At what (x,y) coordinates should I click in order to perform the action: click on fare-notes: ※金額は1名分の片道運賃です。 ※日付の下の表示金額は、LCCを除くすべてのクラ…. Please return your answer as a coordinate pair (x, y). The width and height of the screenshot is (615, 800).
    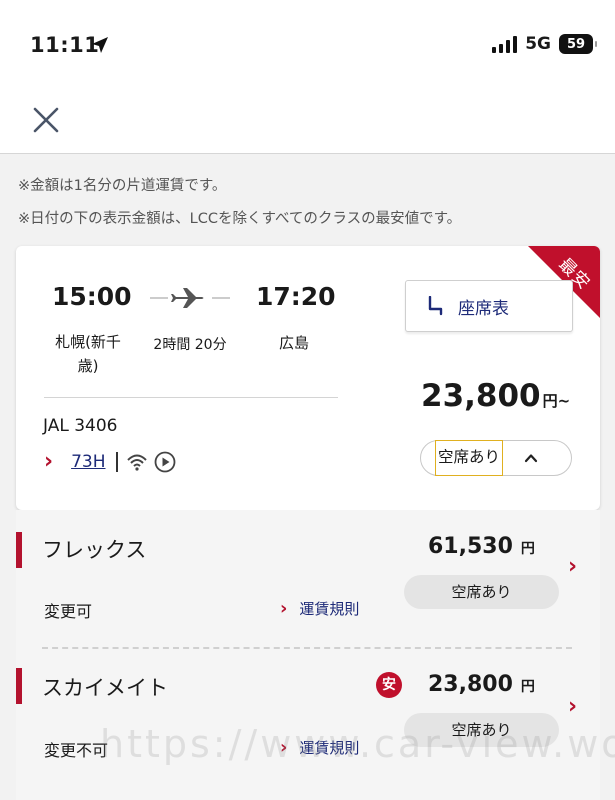
    Looking at the image, I should click on (239, 203).